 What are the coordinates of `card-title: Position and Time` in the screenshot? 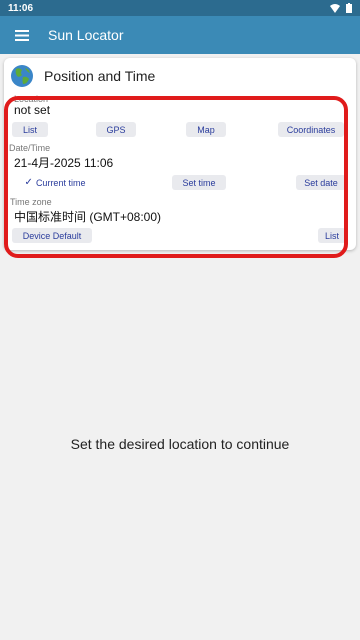 It's located at (100, 76).